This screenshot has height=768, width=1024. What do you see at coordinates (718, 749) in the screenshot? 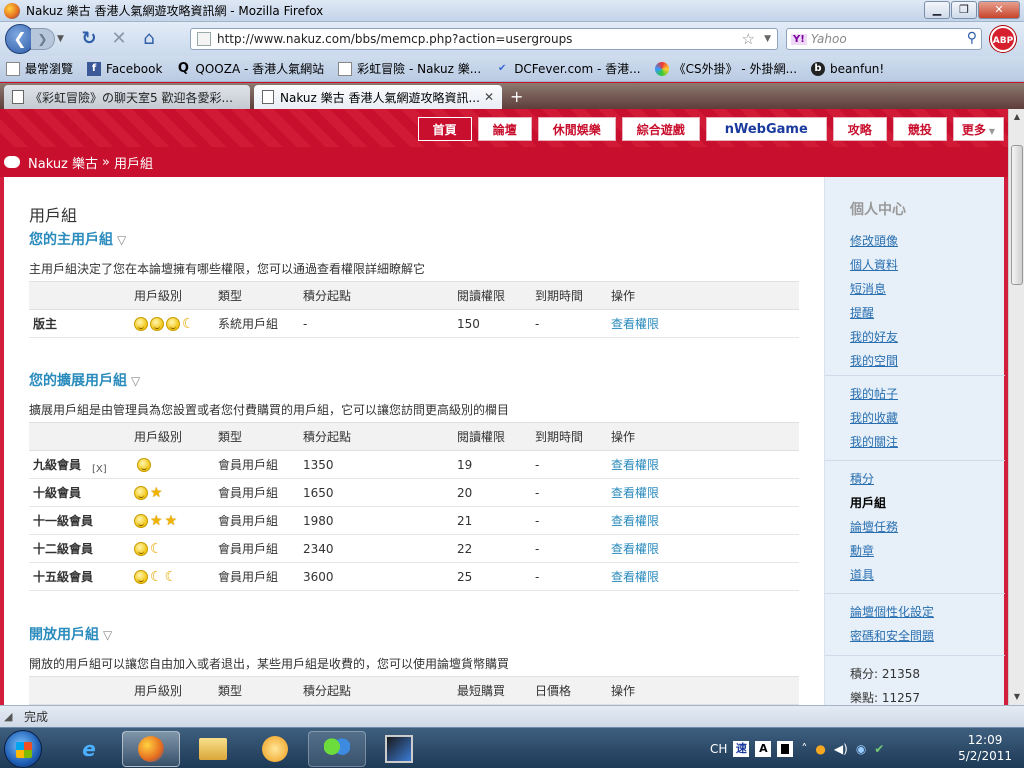
I see `language-indicator: CH` at bounding box center [718, 749].